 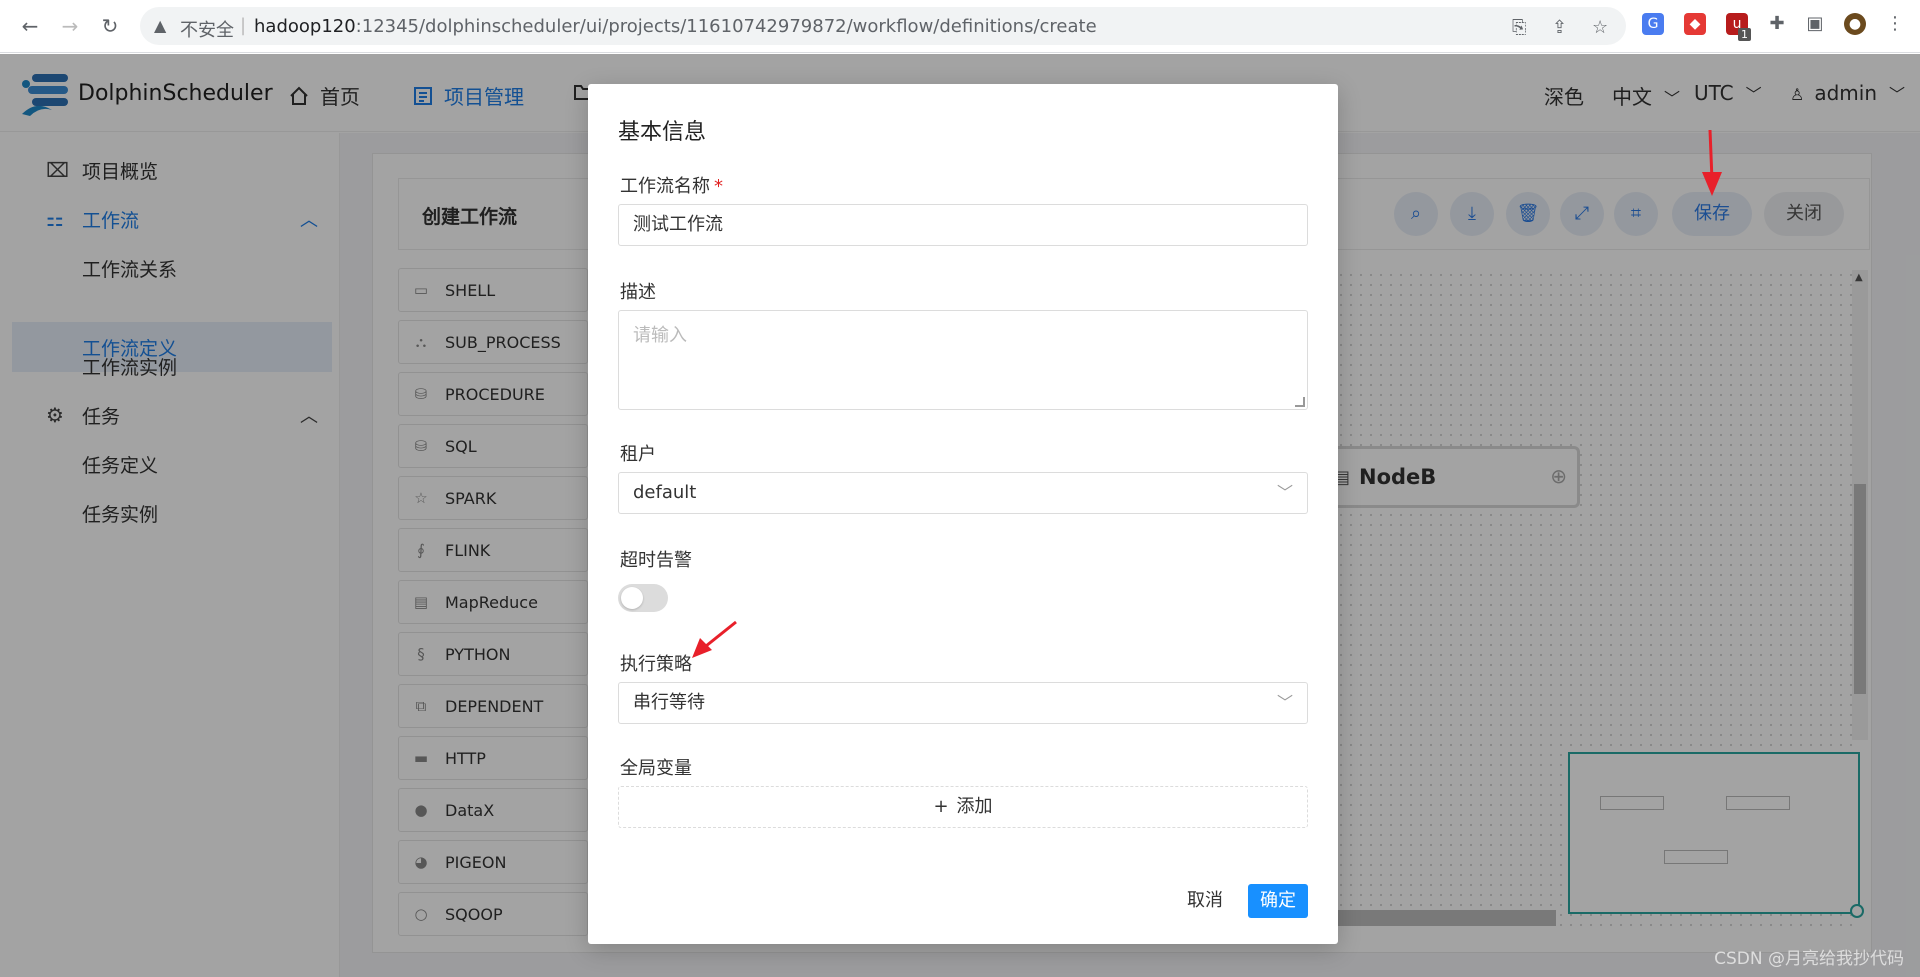 What do you see at coordinates (1600, 27) in the screenshot?
I see `bookmark-star-icon: ☆` at bounding box center [1600, 27].